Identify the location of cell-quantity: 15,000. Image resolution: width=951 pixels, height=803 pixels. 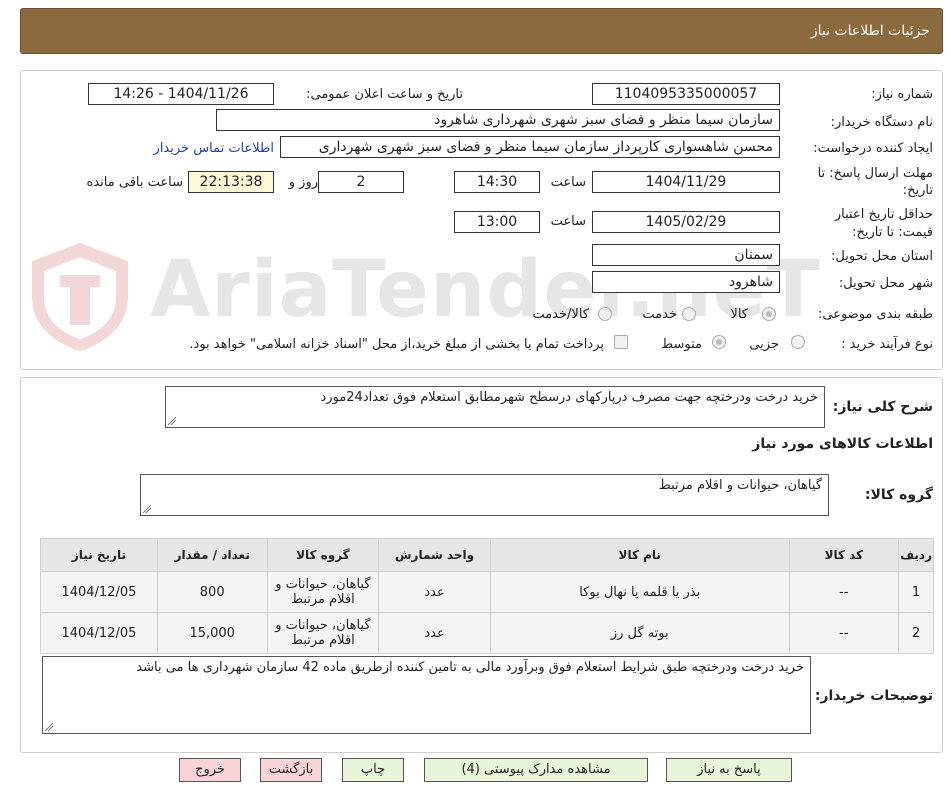
(212, 633).